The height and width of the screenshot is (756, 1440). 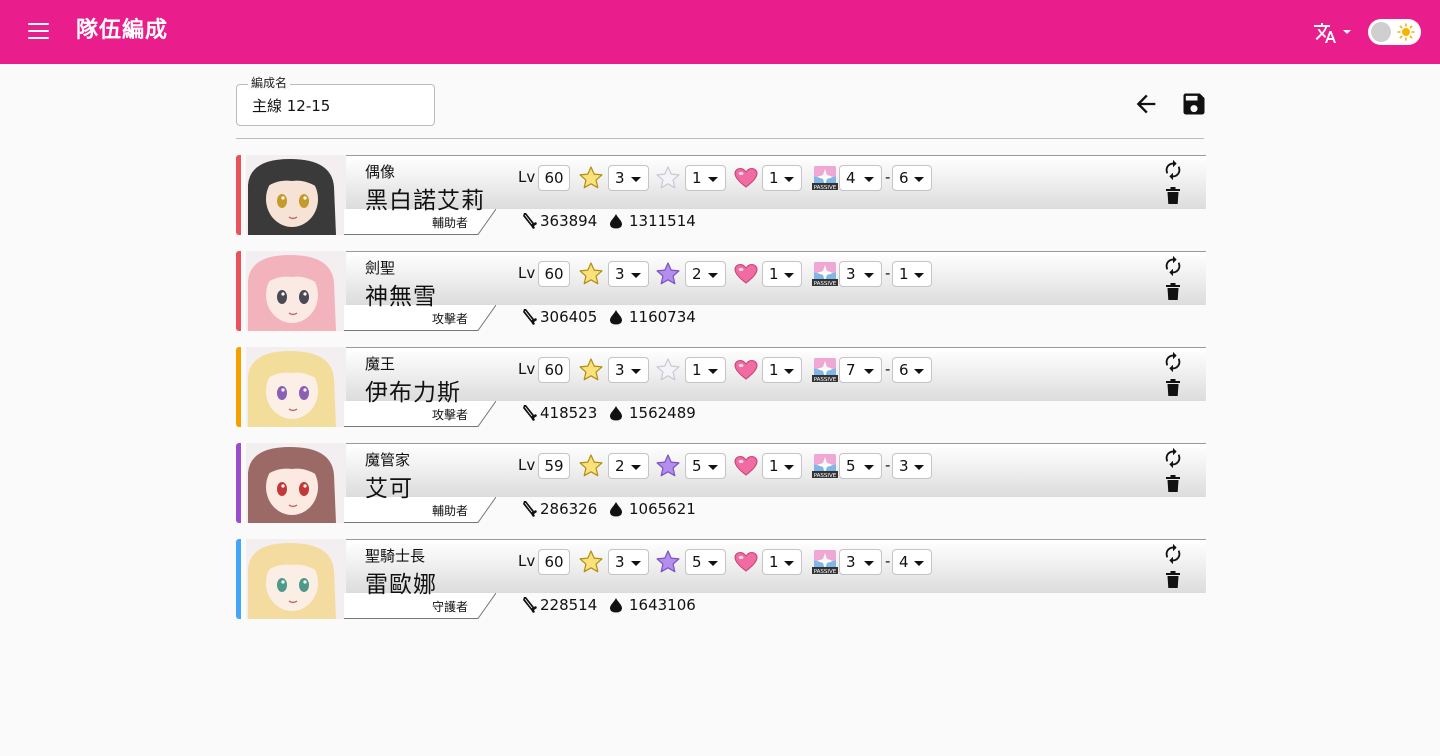 I want to click on character-name: 艾可, so click(x=389, y=489).